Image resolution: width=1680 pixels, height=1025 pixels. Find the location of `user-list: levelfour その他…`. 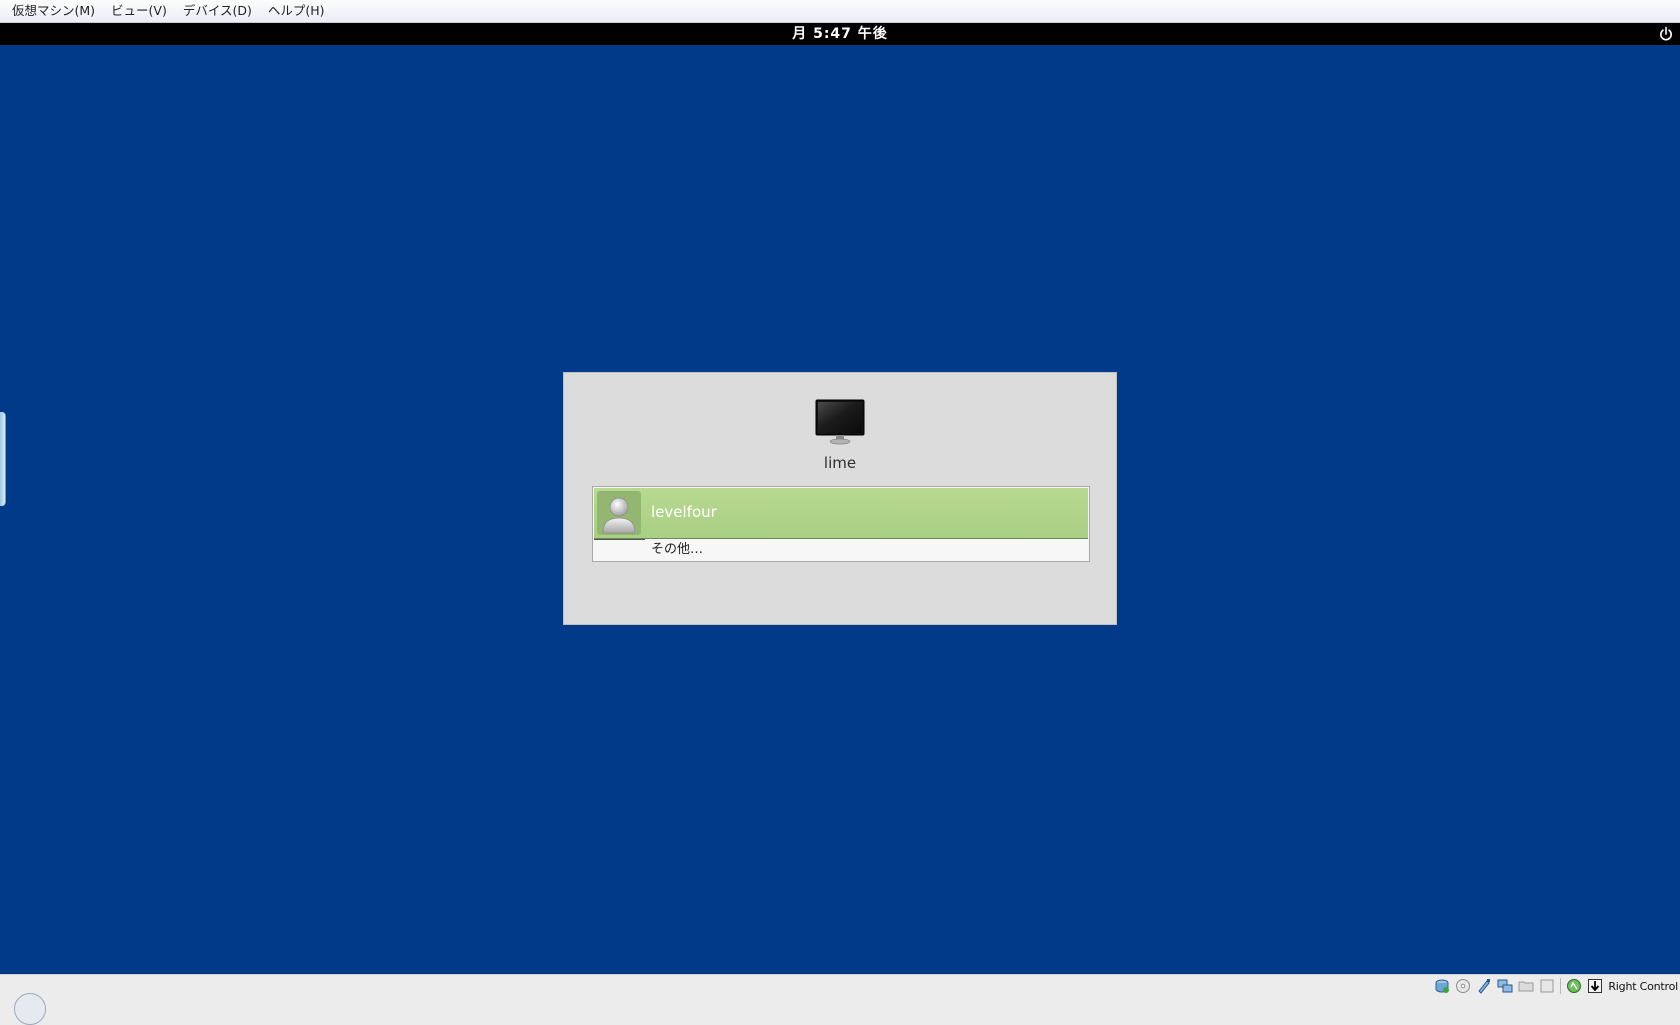

user-list: levelfour その他… is located at coordinates (841, 524).